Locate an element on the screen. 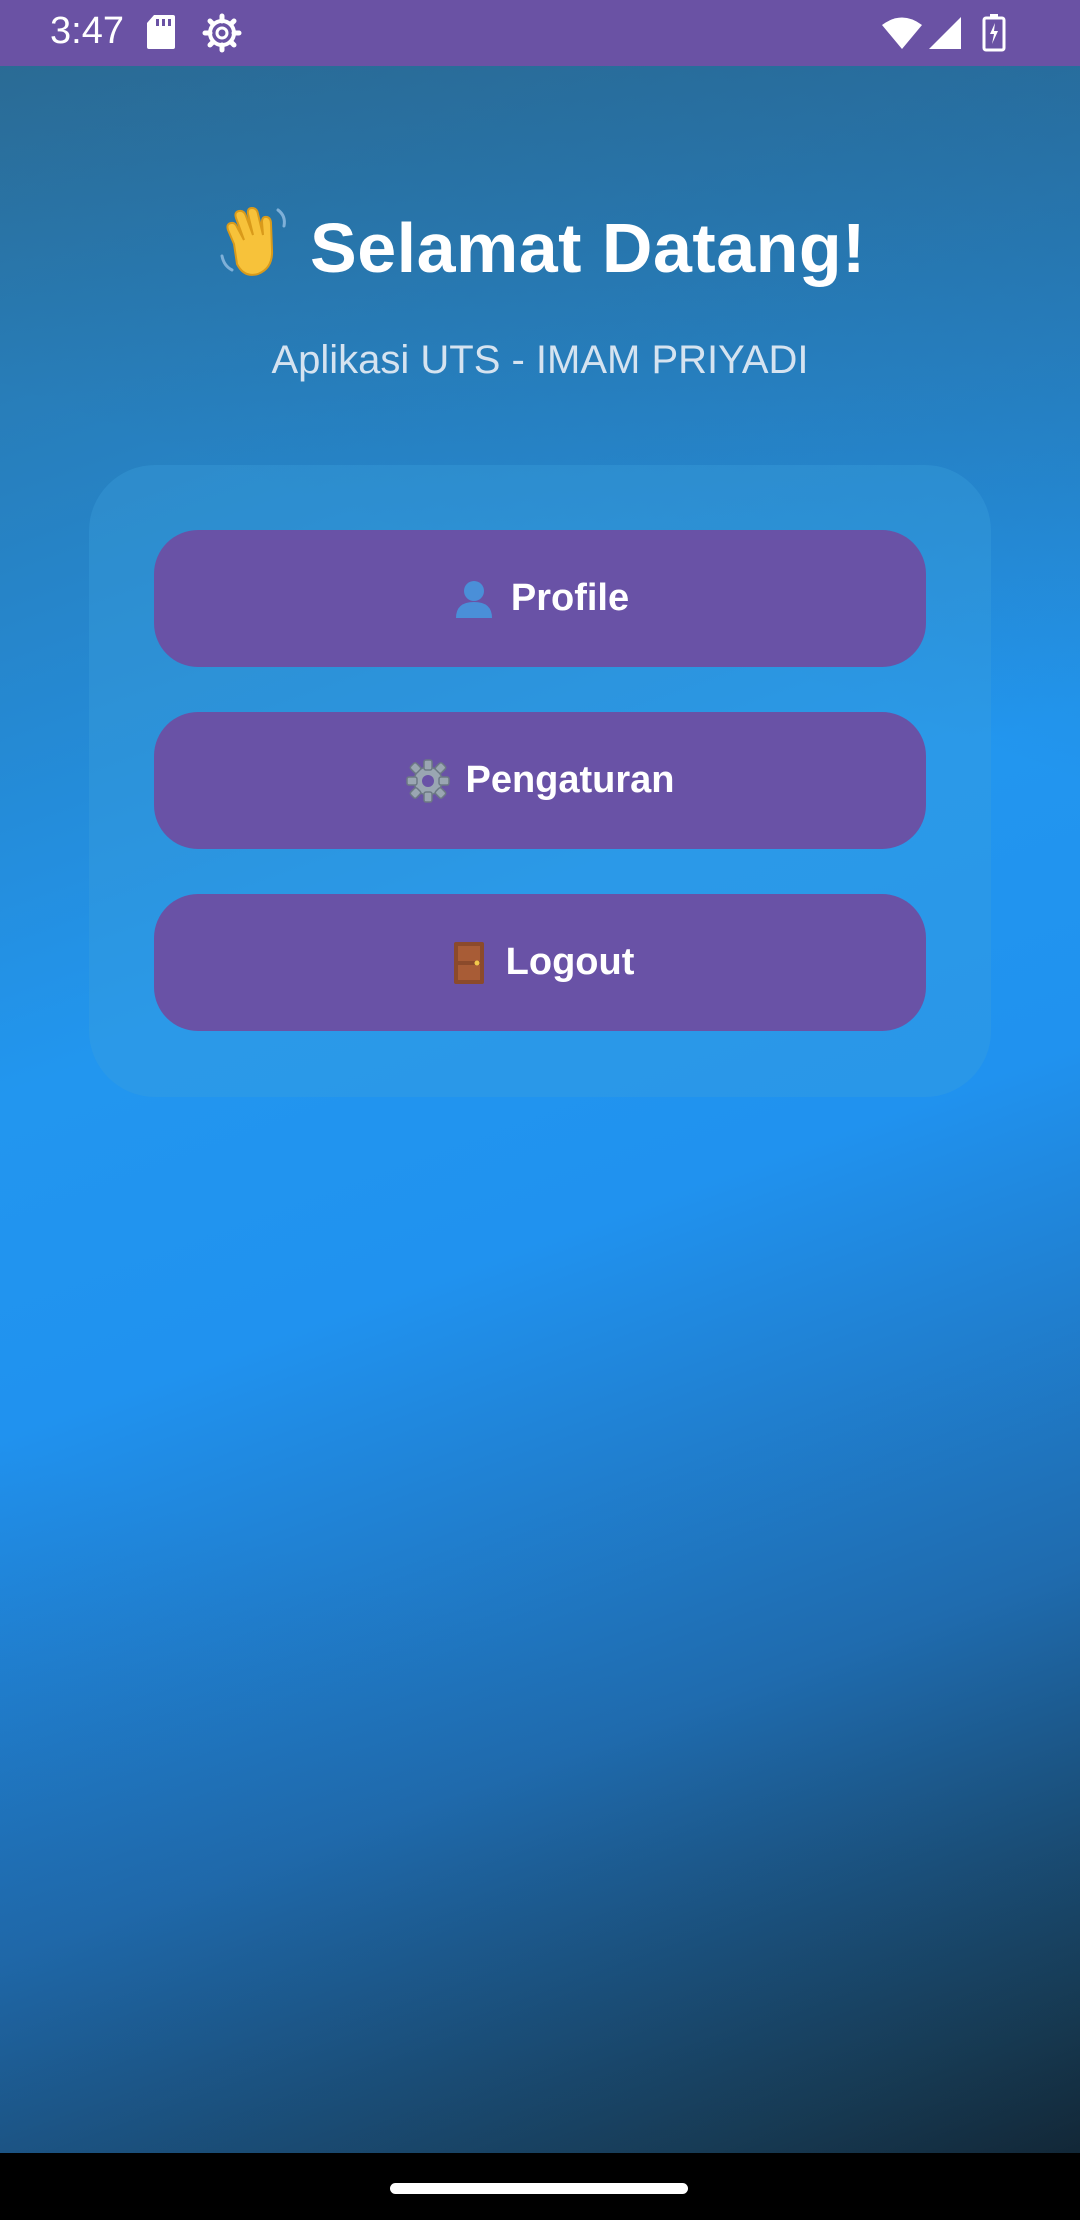 This screenshot has width=1080, height=2220. door-icon is located at coordinates (469, 963).